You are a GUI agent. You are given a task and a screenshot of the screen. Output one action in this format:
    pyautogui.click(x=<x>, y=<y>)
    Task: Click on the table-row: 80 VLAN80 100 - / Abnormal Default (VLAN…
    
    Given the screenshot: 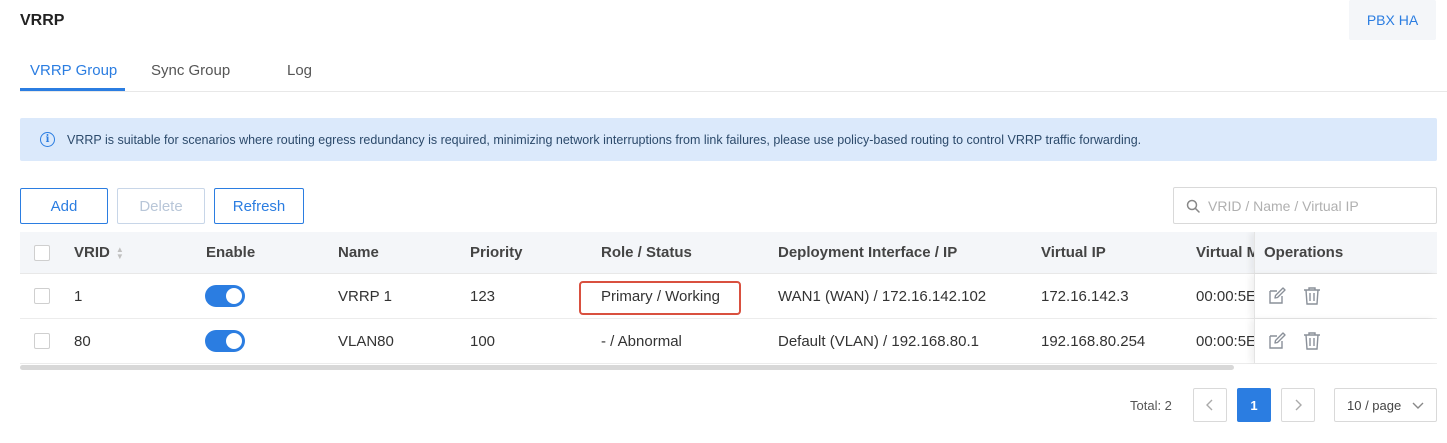 What is the action you would take?
    pyautogui.click(x=728, y=341)
    